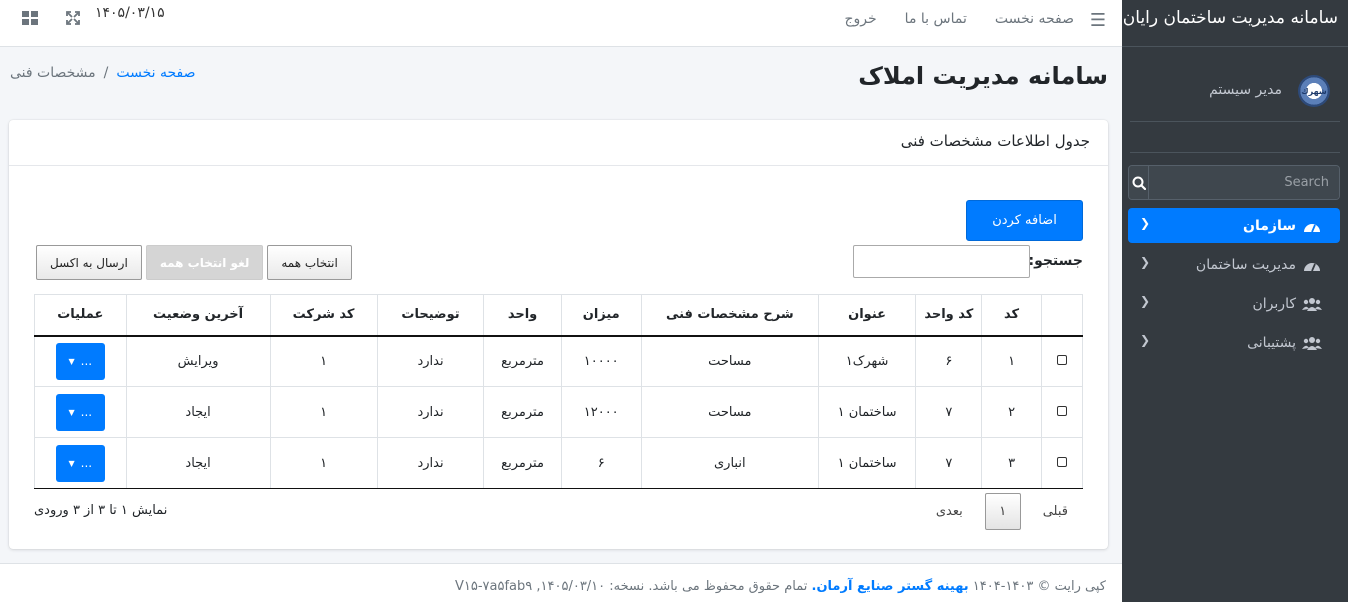 This screenshot has width=1348, height=602. I want to click on search-button, so click(1139, 182).